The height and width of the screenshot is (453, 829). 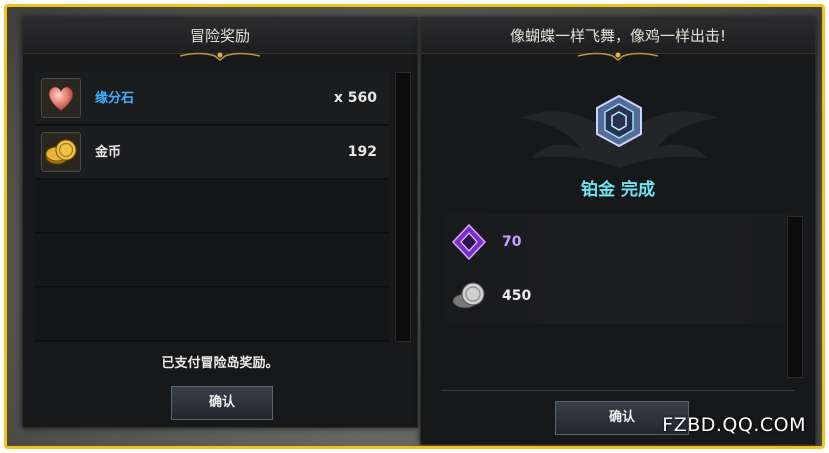 What do you see at coordinates (212, 98) in the screenshot?
I see `list-item: 缘分石 x 560` at bounding box center [212, 98].